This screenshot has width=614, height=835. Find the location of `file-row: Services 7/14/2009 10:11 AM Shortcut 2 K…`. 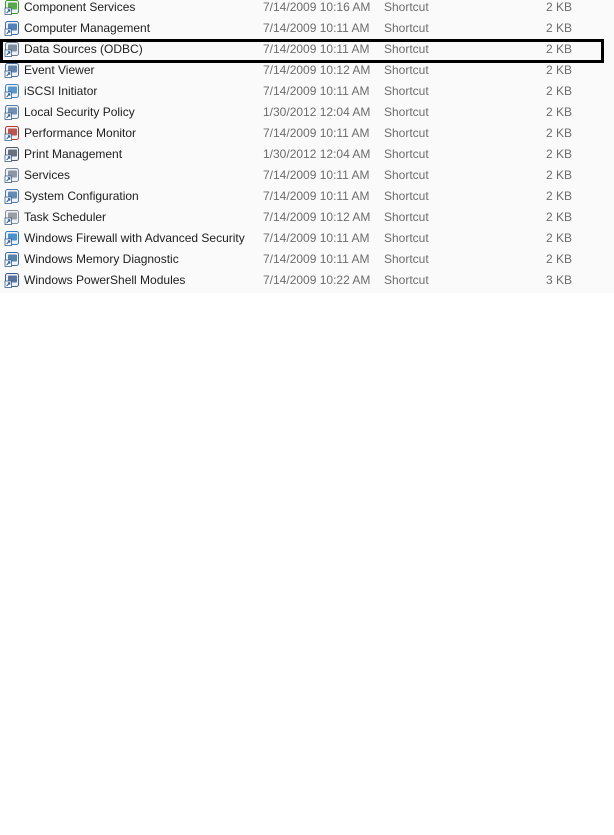

file-row: Services 7/14/2009 10:11 AM Shortcut 2 K… is located at coordinates (307, 175).